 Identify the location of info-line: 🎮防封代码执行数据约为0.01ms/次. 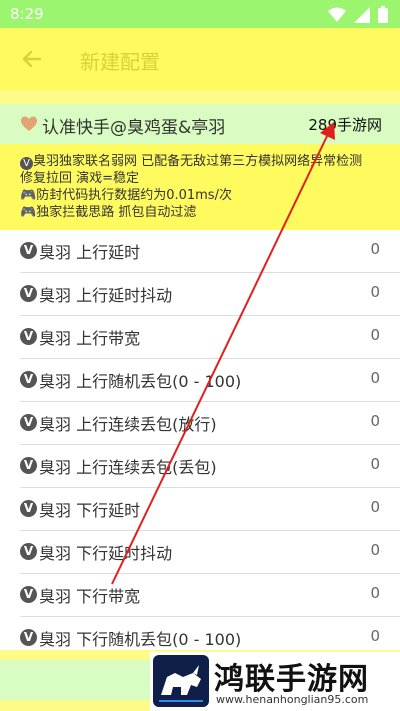
(126, 195).